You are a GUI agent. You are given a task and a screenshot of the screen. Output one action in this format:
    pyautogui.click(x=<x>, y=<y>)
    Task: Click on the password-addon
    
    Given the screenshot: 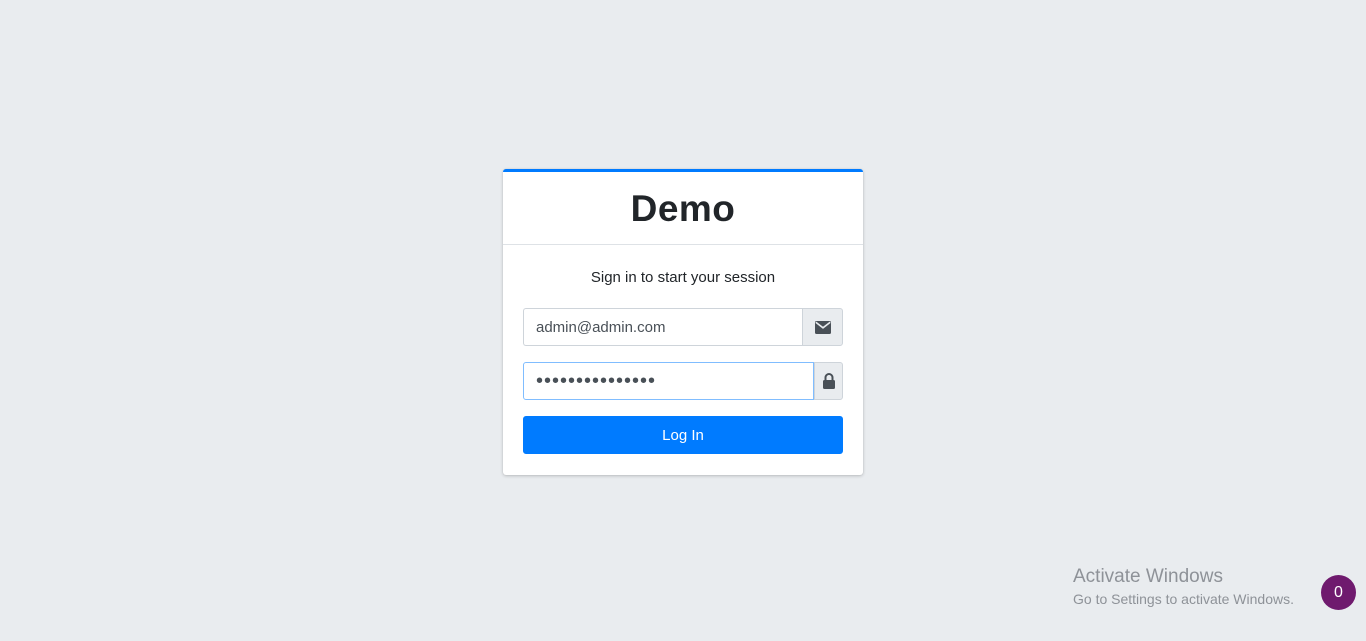 What is the action you would take?
    pyautogui.click(x=828, y=381)
    